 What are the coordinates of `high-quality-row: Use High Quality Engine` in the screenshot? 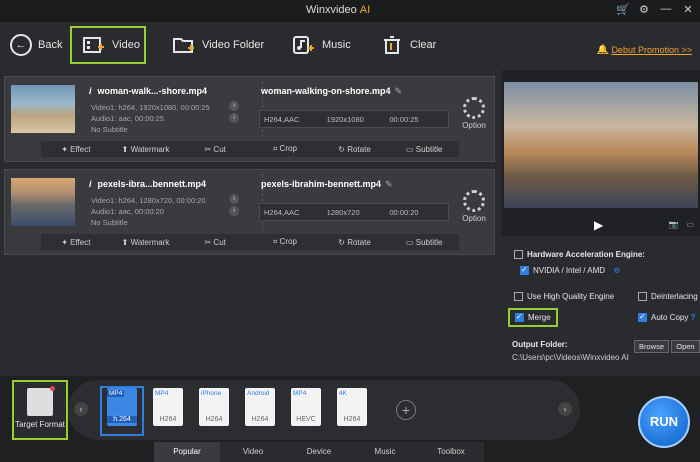 It's located at (564, 297).